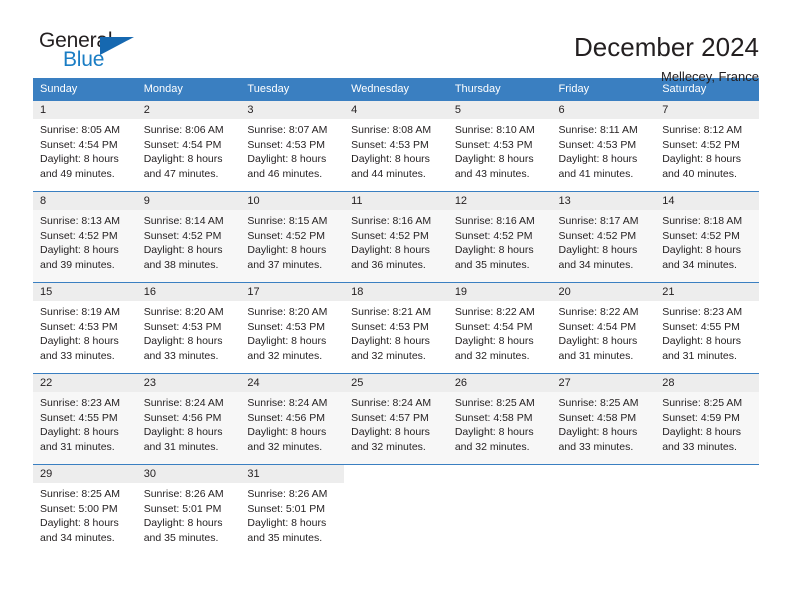  What do you see at coordinates (183, 403) in the screenshot?
I see `sunrise-time: Sunrise: 8:24 AM` at bounding box center [183, 403].